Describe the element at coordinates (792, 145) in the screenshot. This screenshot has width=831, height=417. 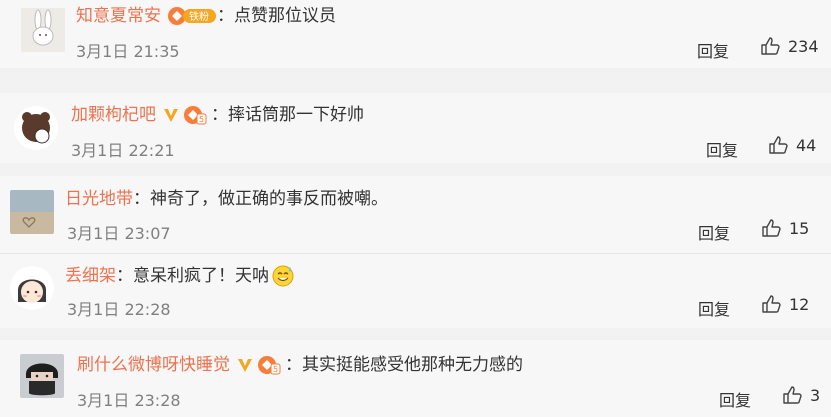
I see `like-button: 44` at that location.